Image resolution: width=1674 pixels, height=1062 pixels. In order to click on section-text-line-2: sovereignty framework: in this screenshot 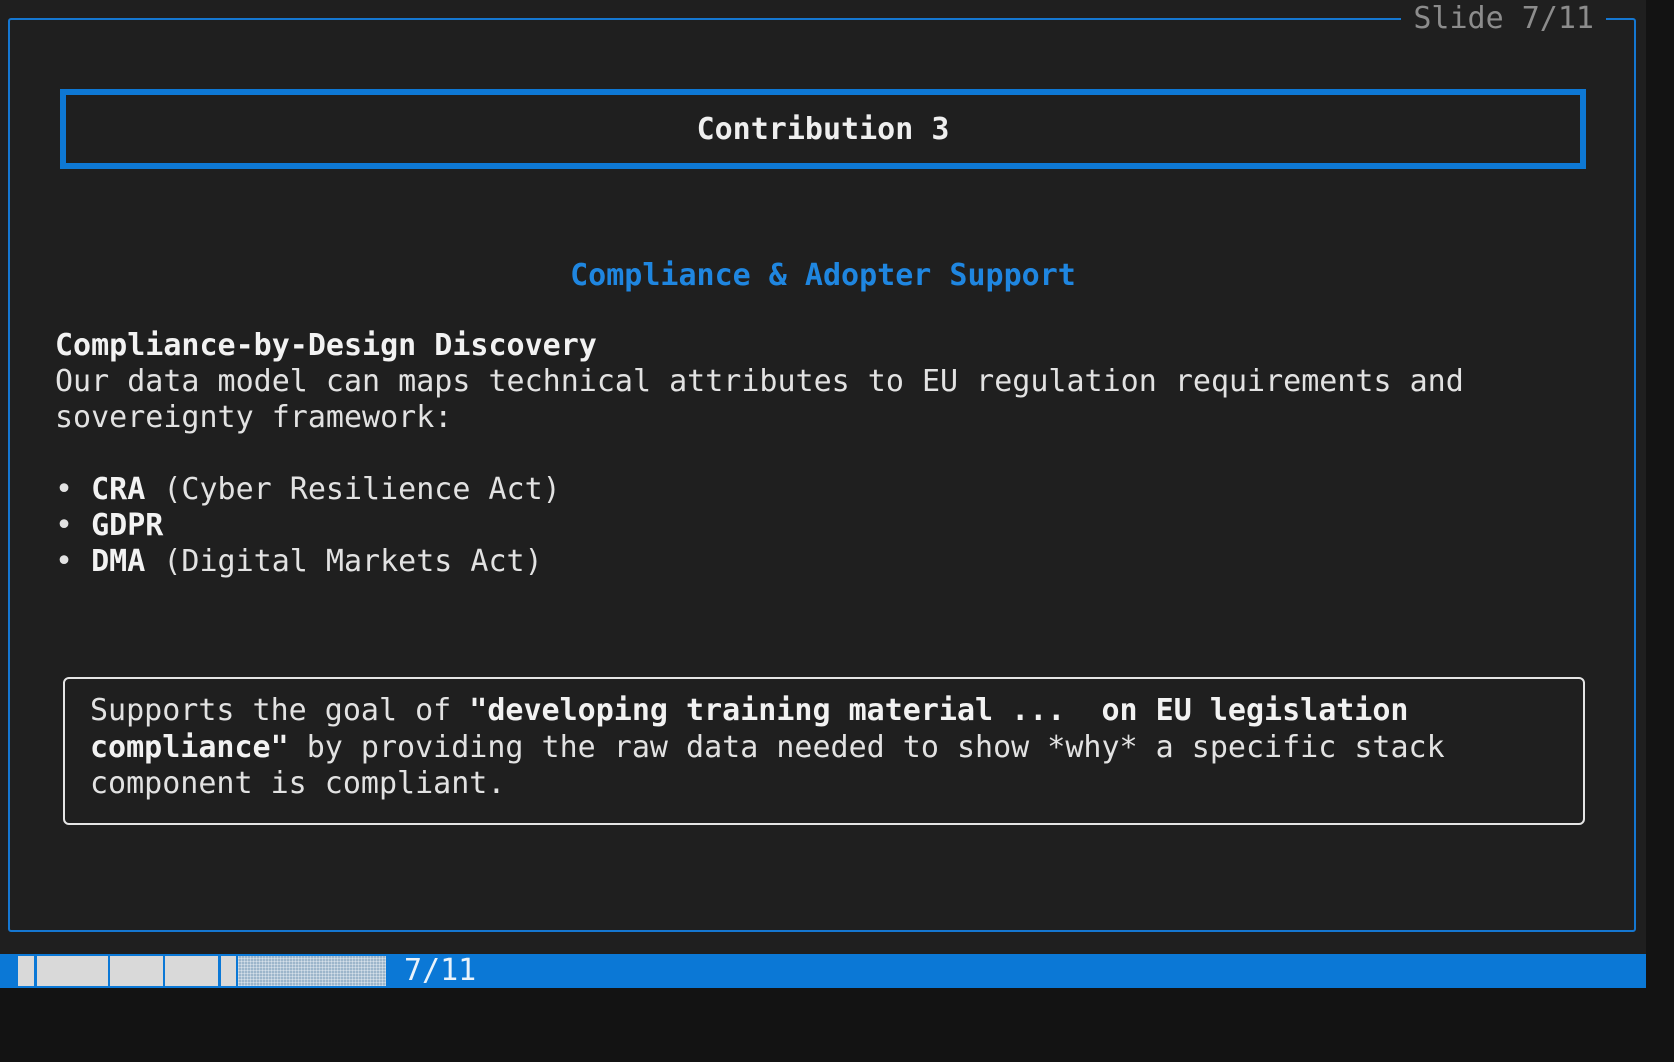, I will do `click(254, 417)`.